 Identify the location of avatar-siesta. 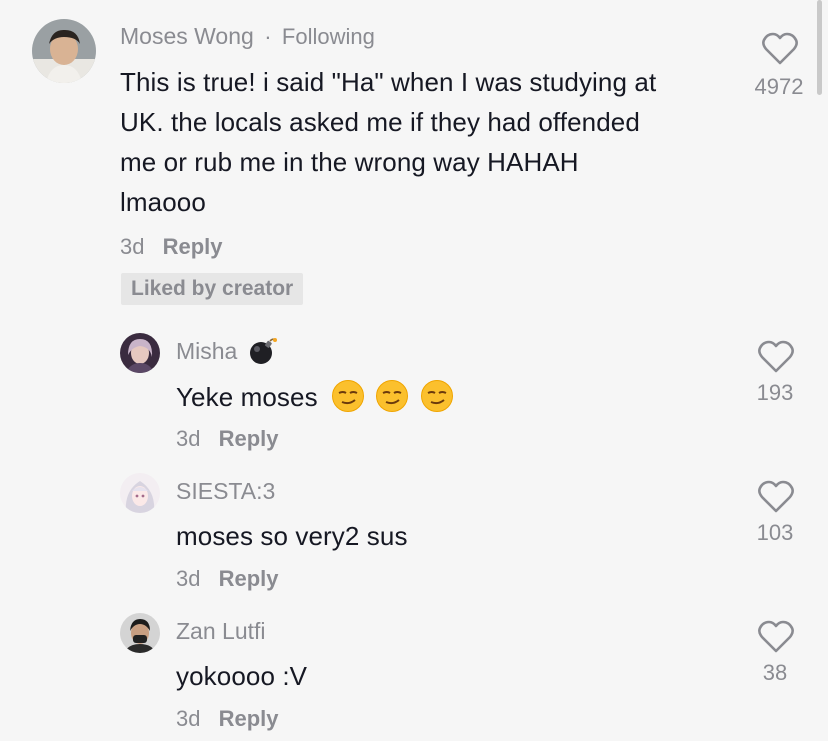
(140, 493).